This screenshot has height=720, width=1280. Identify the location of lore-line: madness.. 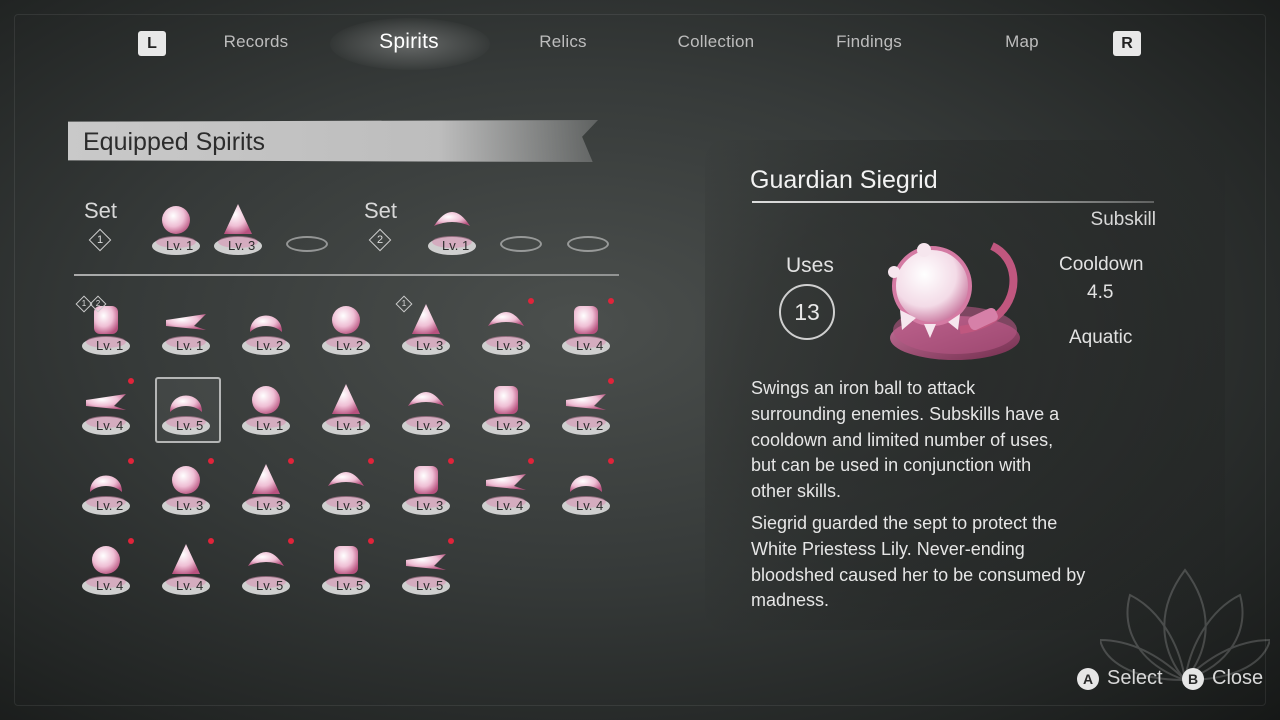
(790, 600).